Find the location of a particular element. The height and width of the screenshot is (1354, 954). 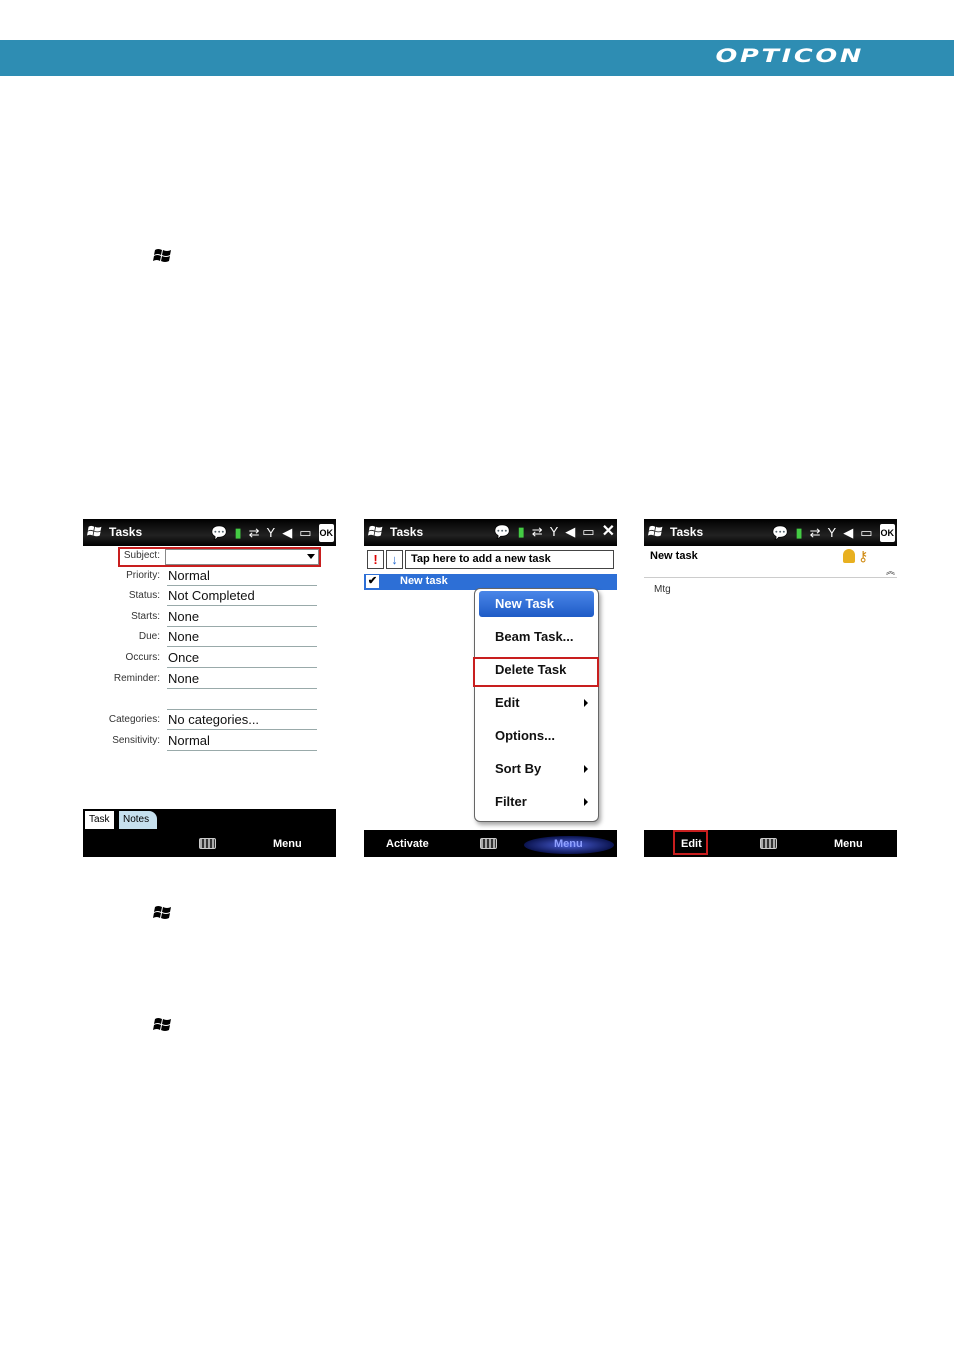

form-row-priority: Priority: Normal is located at coordinates (209, 577).